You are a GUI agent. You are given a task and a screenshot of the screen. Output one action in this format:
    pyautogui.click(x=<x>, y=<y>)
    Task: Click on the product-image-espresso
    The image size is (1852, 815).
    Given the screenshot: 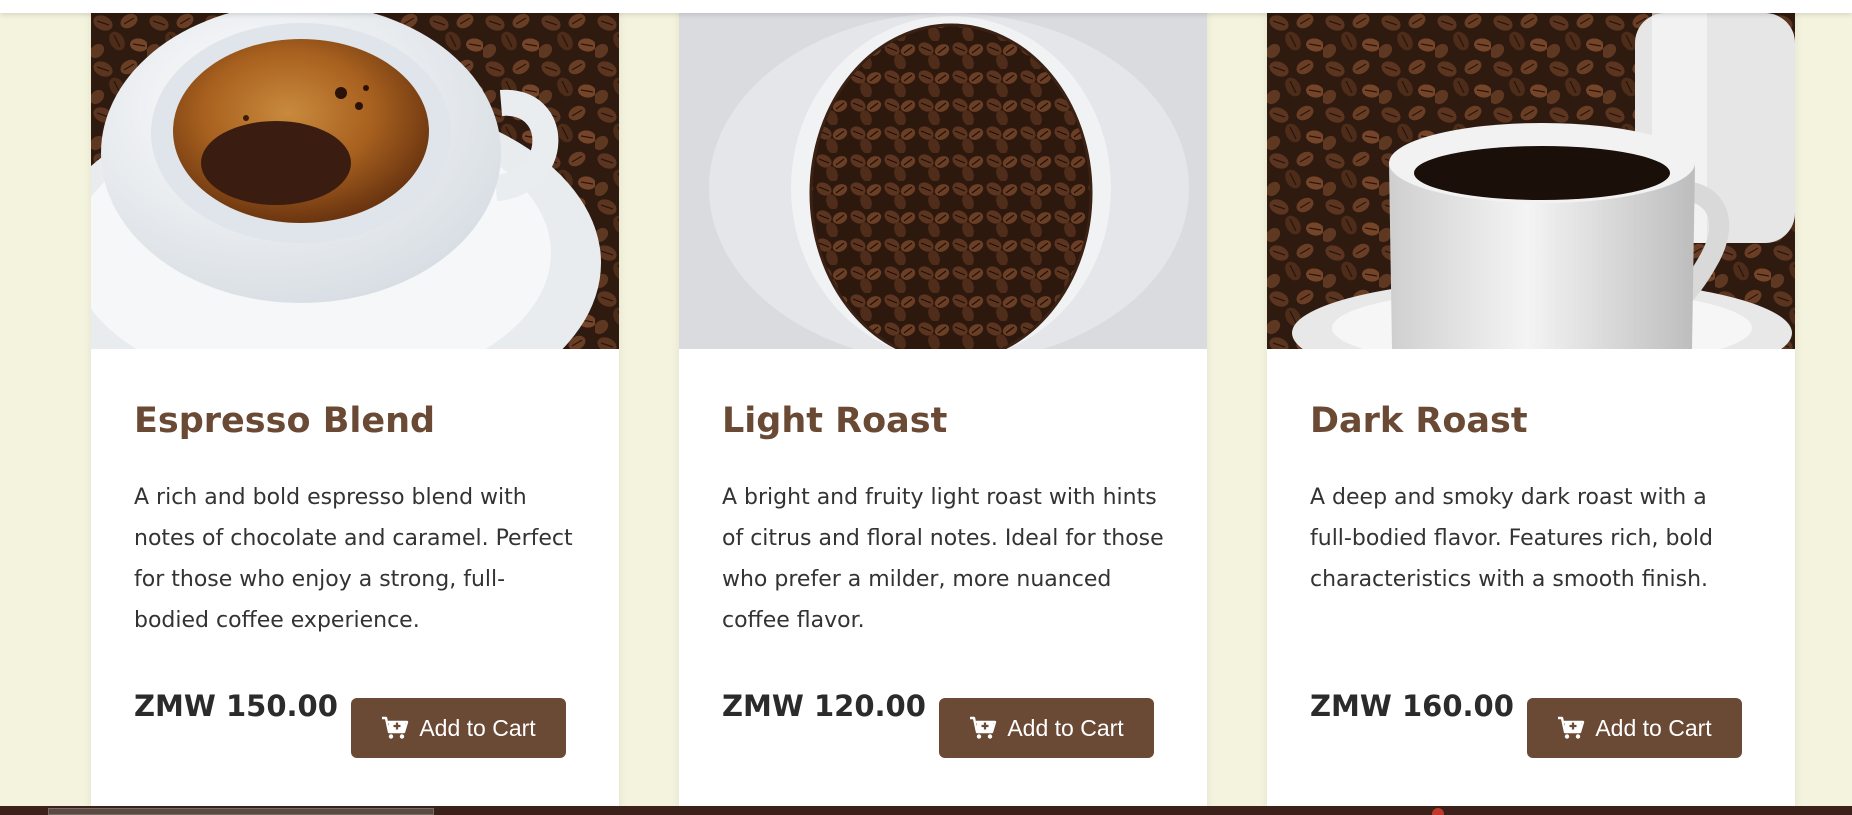 What is the action you would take?
    pyautogui.click(x=355, y=181)
    